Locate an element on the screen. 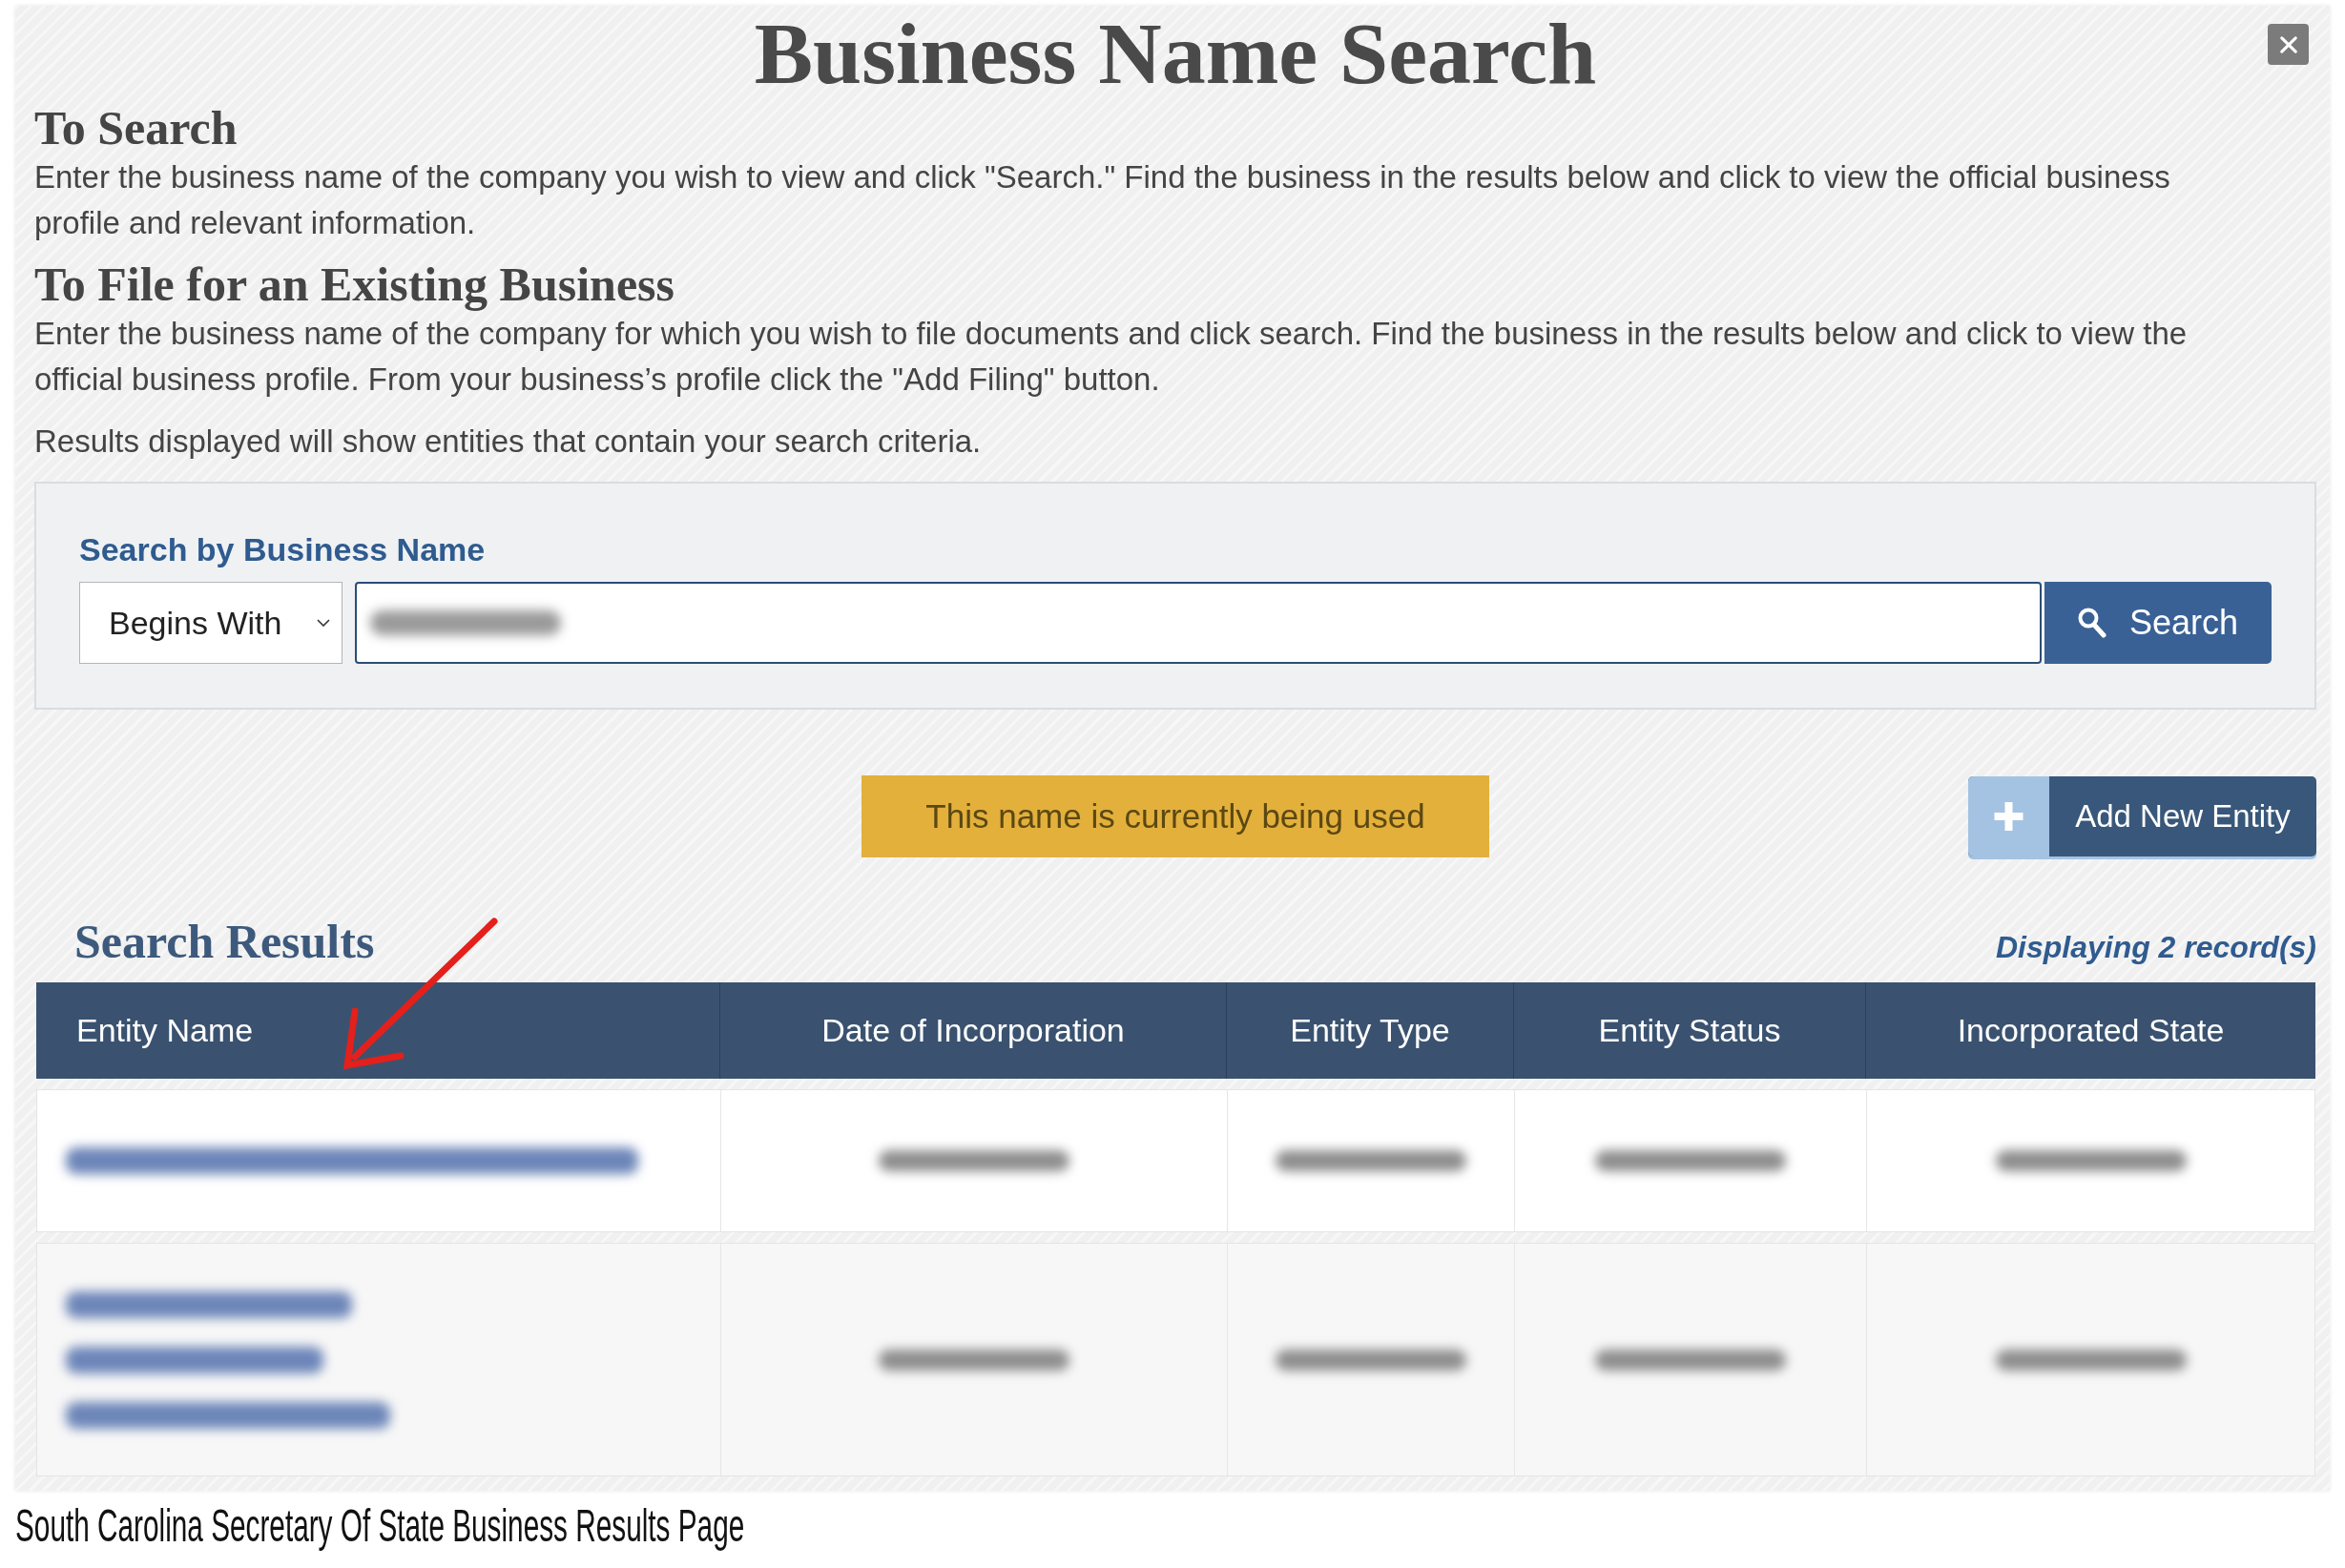 The width and height of the screenshot is (2345, 1568). search-field is located at coordinates (1199, 623).